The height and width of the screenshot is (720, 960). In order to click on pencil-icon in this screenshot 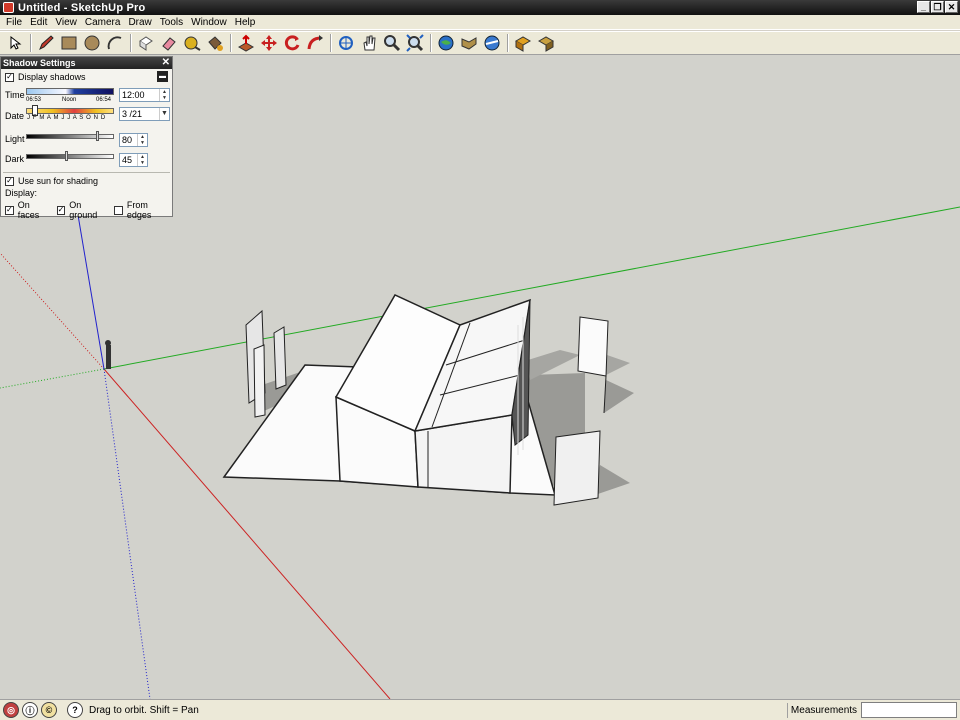, I will do `click(46, 43)`.